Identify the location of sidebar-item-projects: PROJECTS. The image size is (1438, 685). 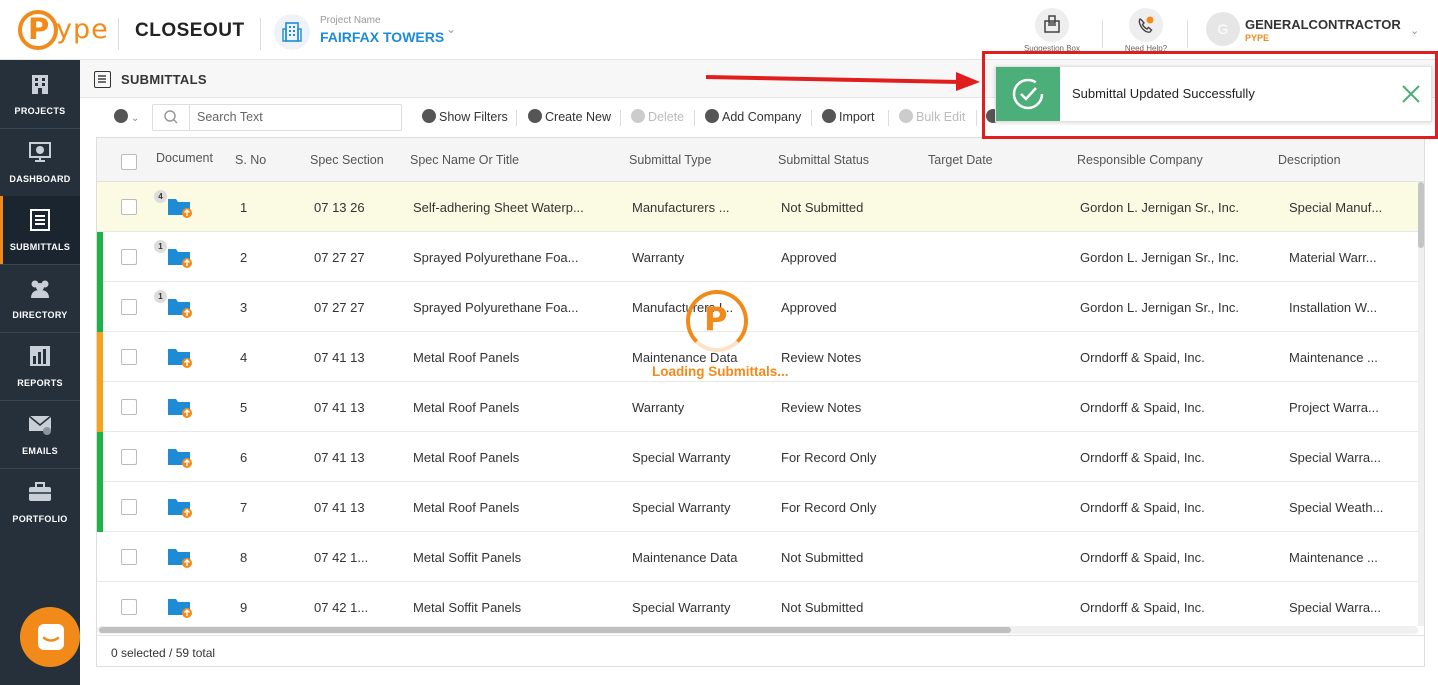
(40, 94).